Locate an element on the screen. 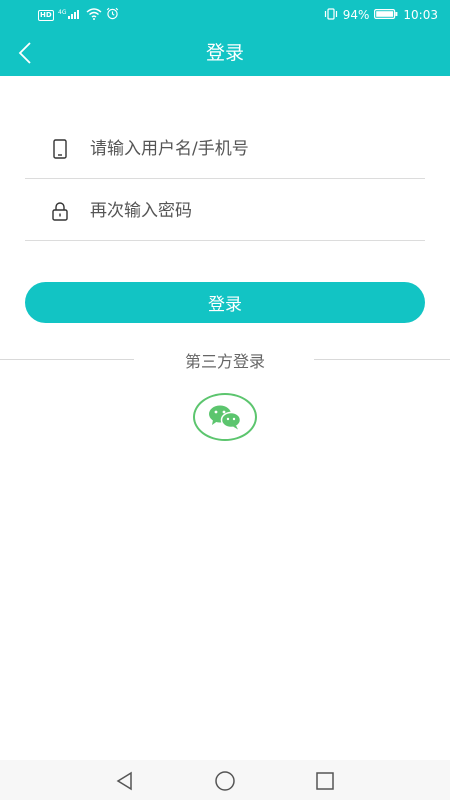 Image resolution: width=450 pixels, height=800 pixels. system-nav-bar is located at coordinates (225, 780).